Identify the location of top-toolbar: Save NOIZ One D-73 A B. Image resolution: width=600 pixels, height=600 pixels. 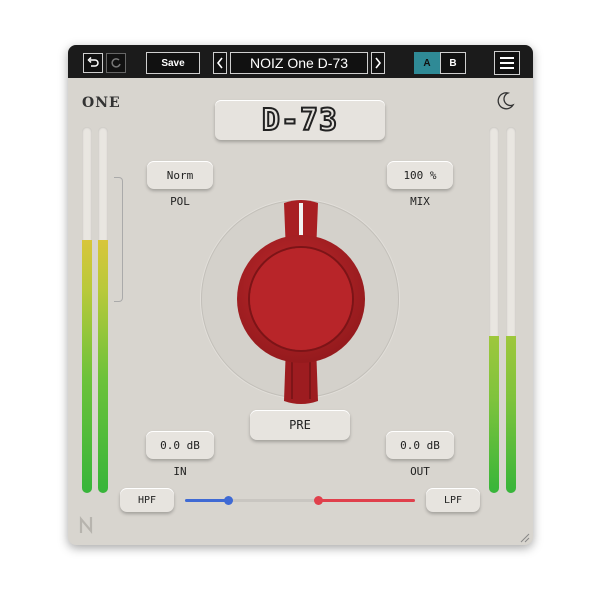
(300, 61).